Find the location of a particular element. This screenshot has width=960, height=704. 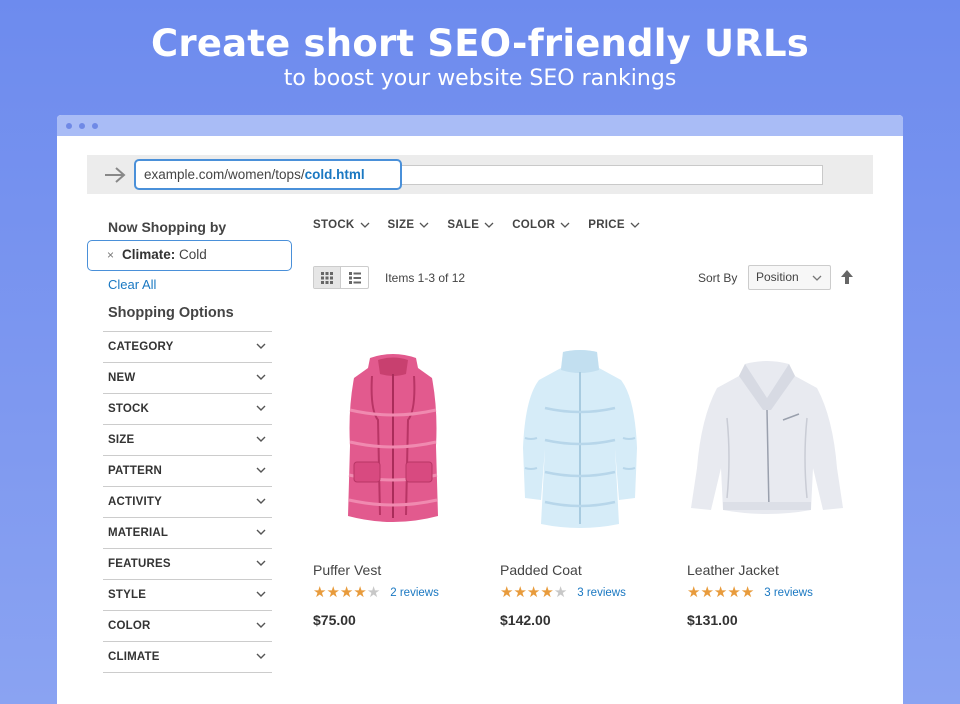

product-name: Leather Jacket is located at coordinates (733, 570).